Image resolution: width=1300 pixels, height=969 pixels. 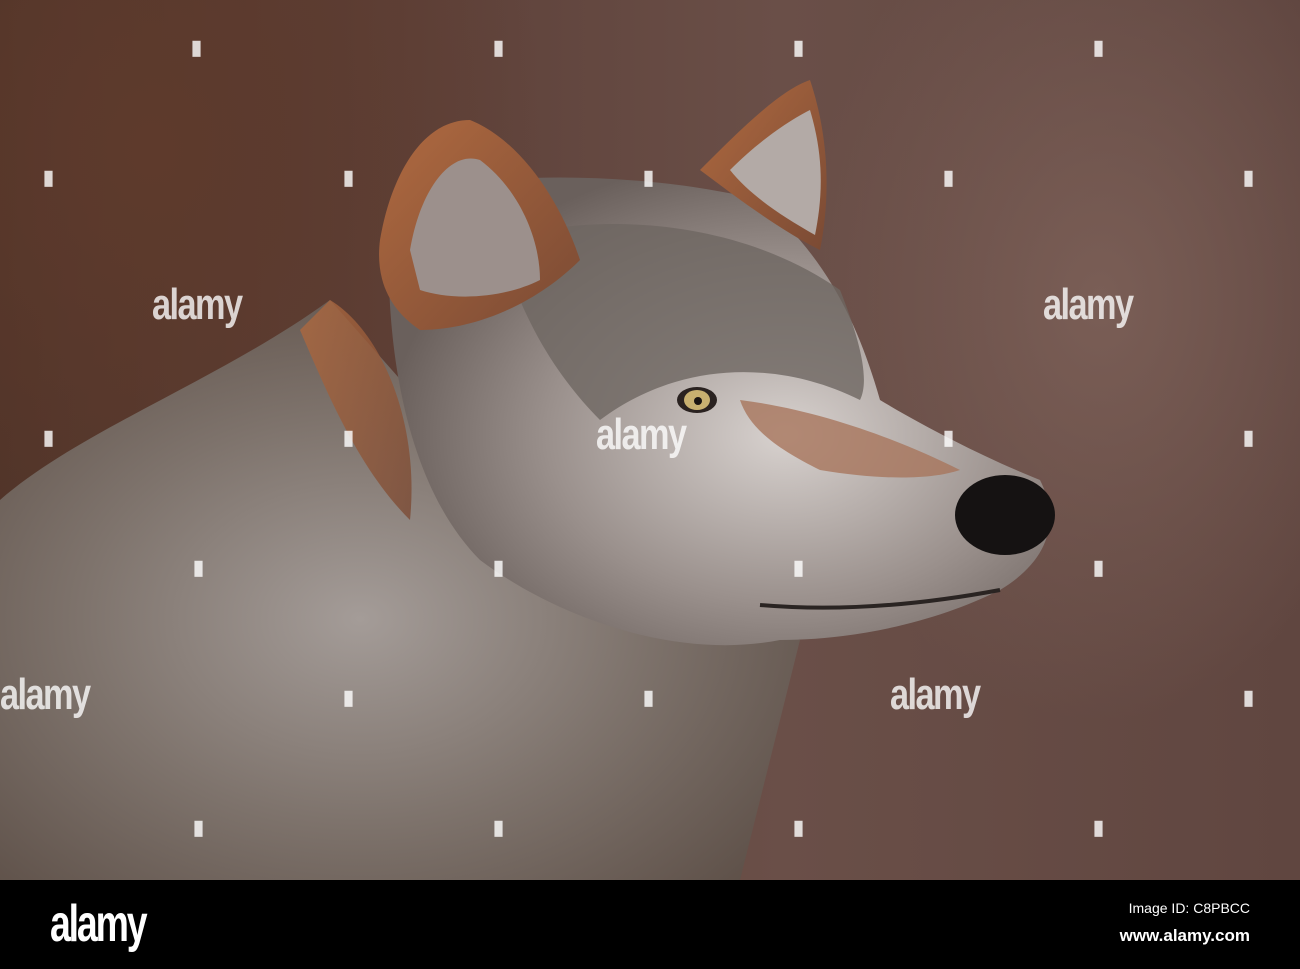 What do you see at coordinates (1005, 515) in the screenshot?
I see `wolf-nose` at bounding box center [1005, 515].